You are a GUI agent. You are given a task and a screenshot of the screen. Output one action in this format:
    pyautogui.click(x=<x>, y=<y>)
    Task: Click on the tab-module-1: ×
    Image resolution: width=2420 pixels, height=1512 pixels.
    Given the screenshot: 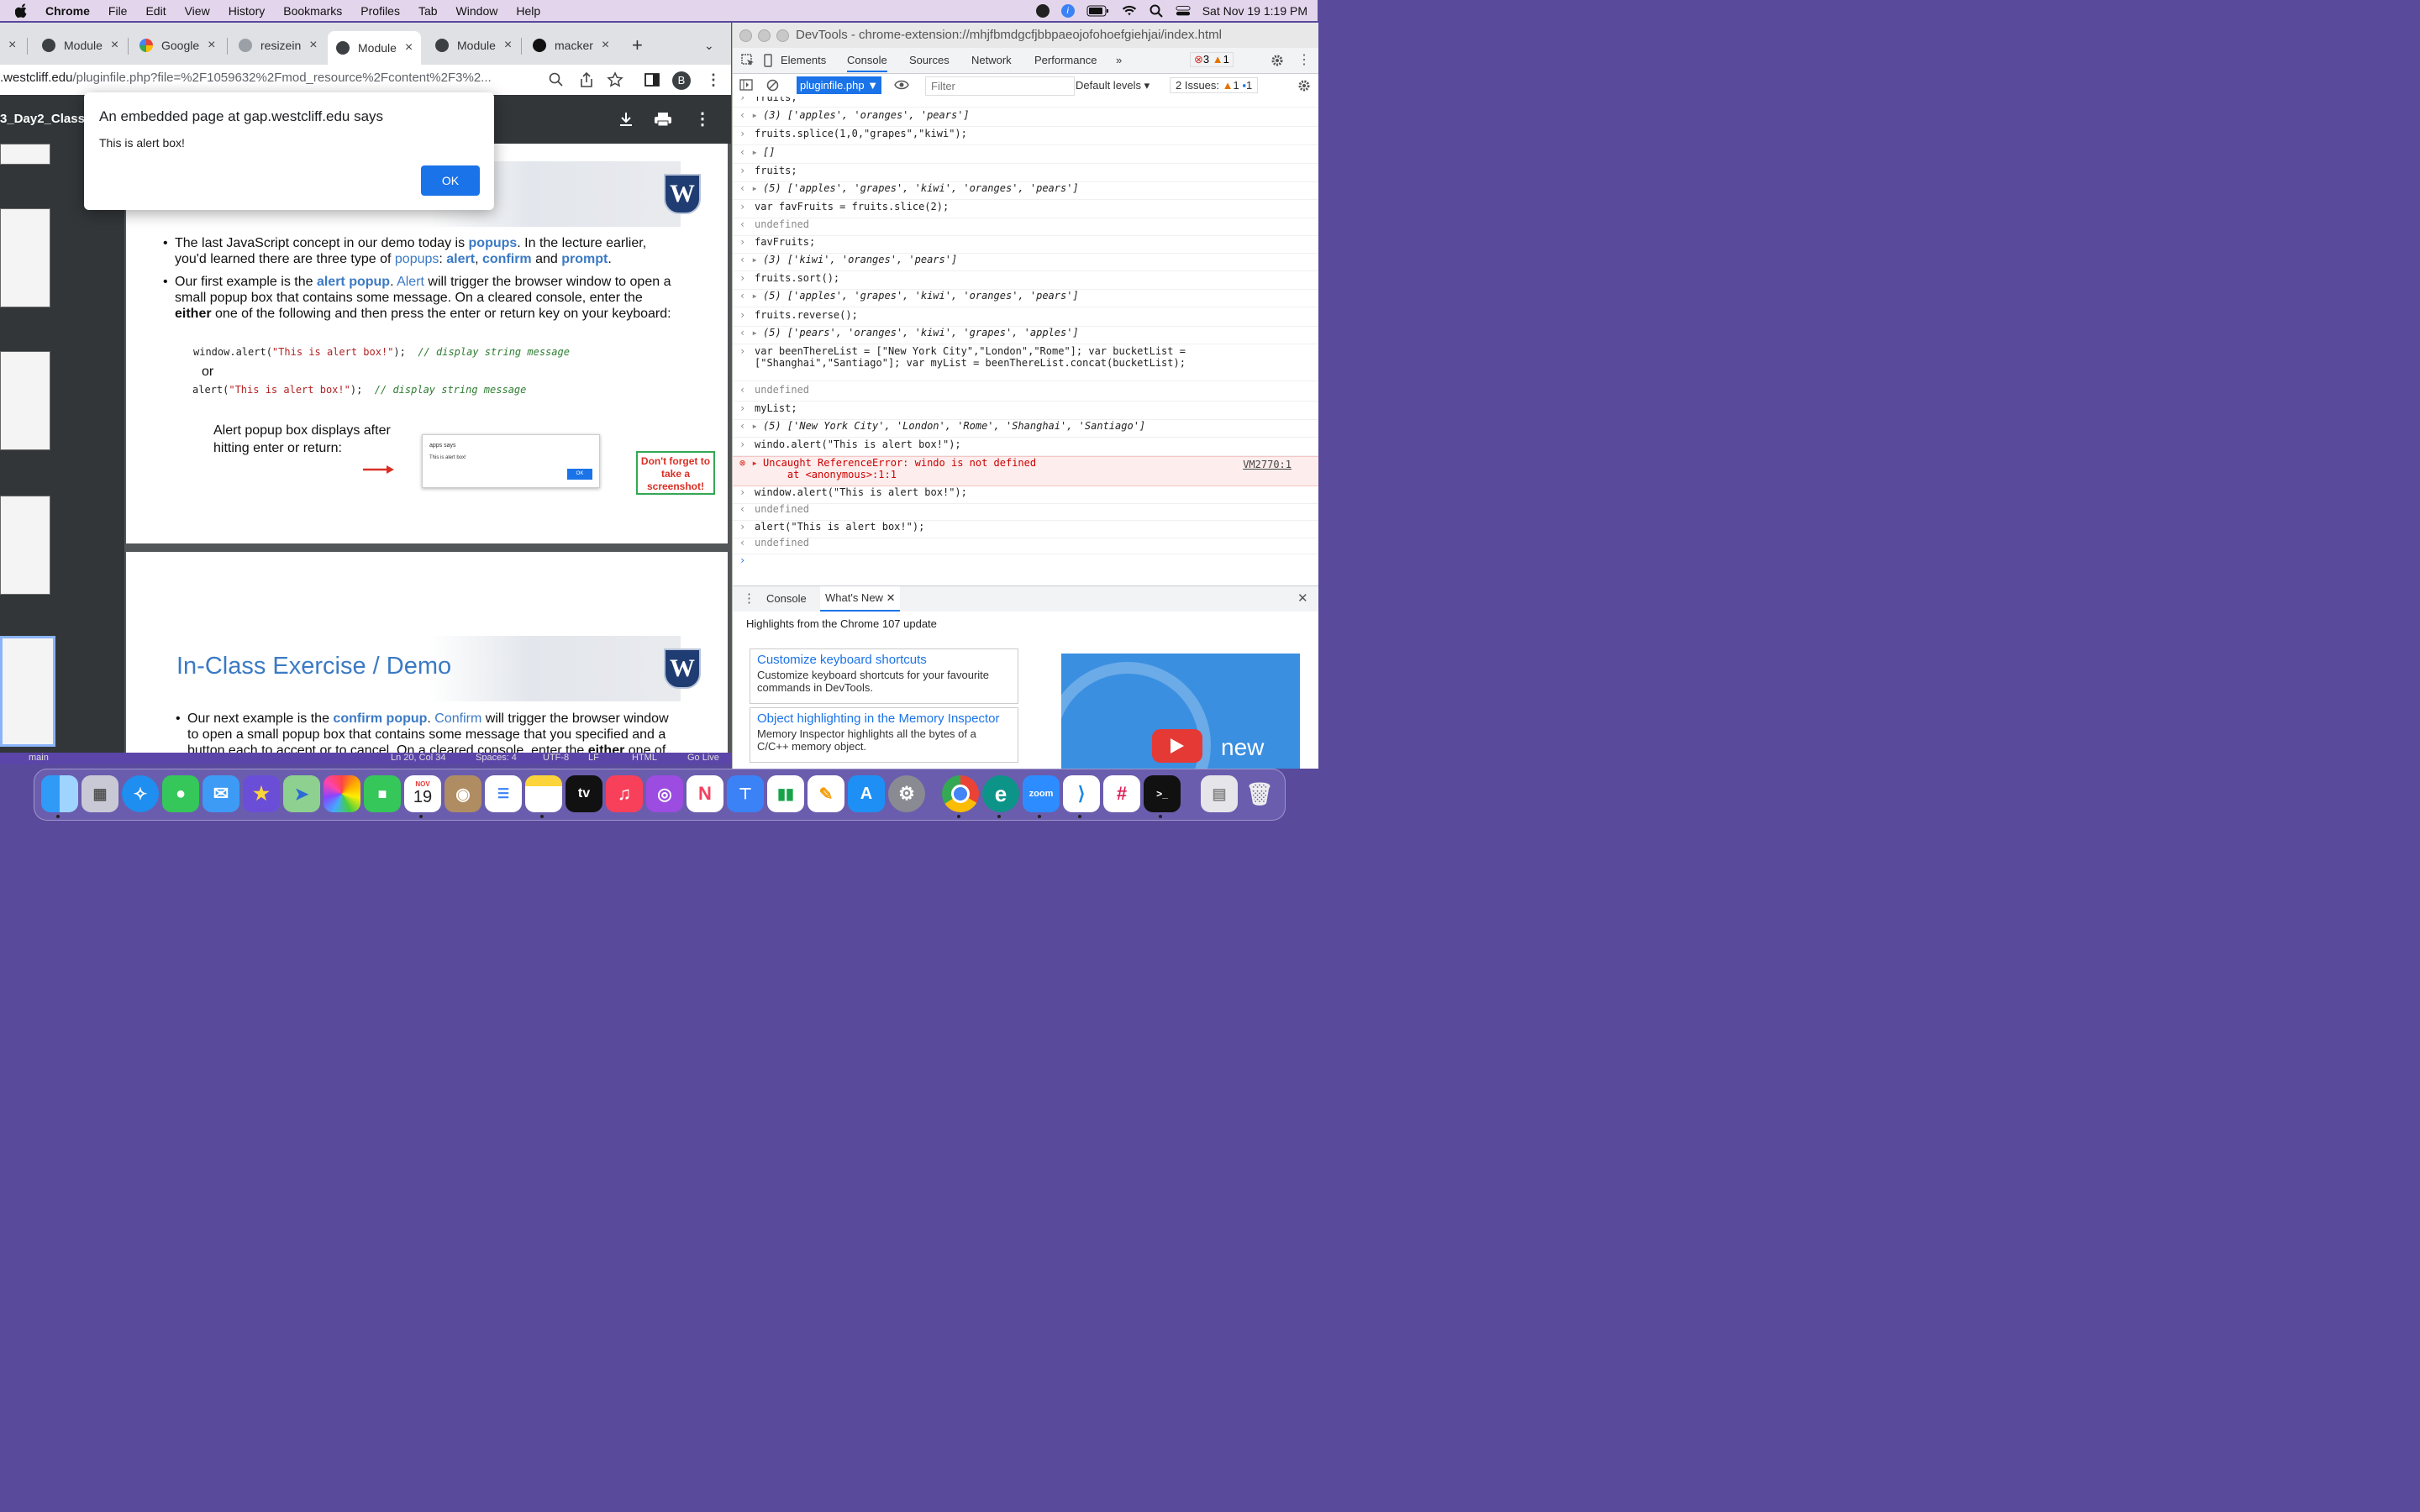 What is the action you would take?
    pyautogui.click(x=8, y=45)
    